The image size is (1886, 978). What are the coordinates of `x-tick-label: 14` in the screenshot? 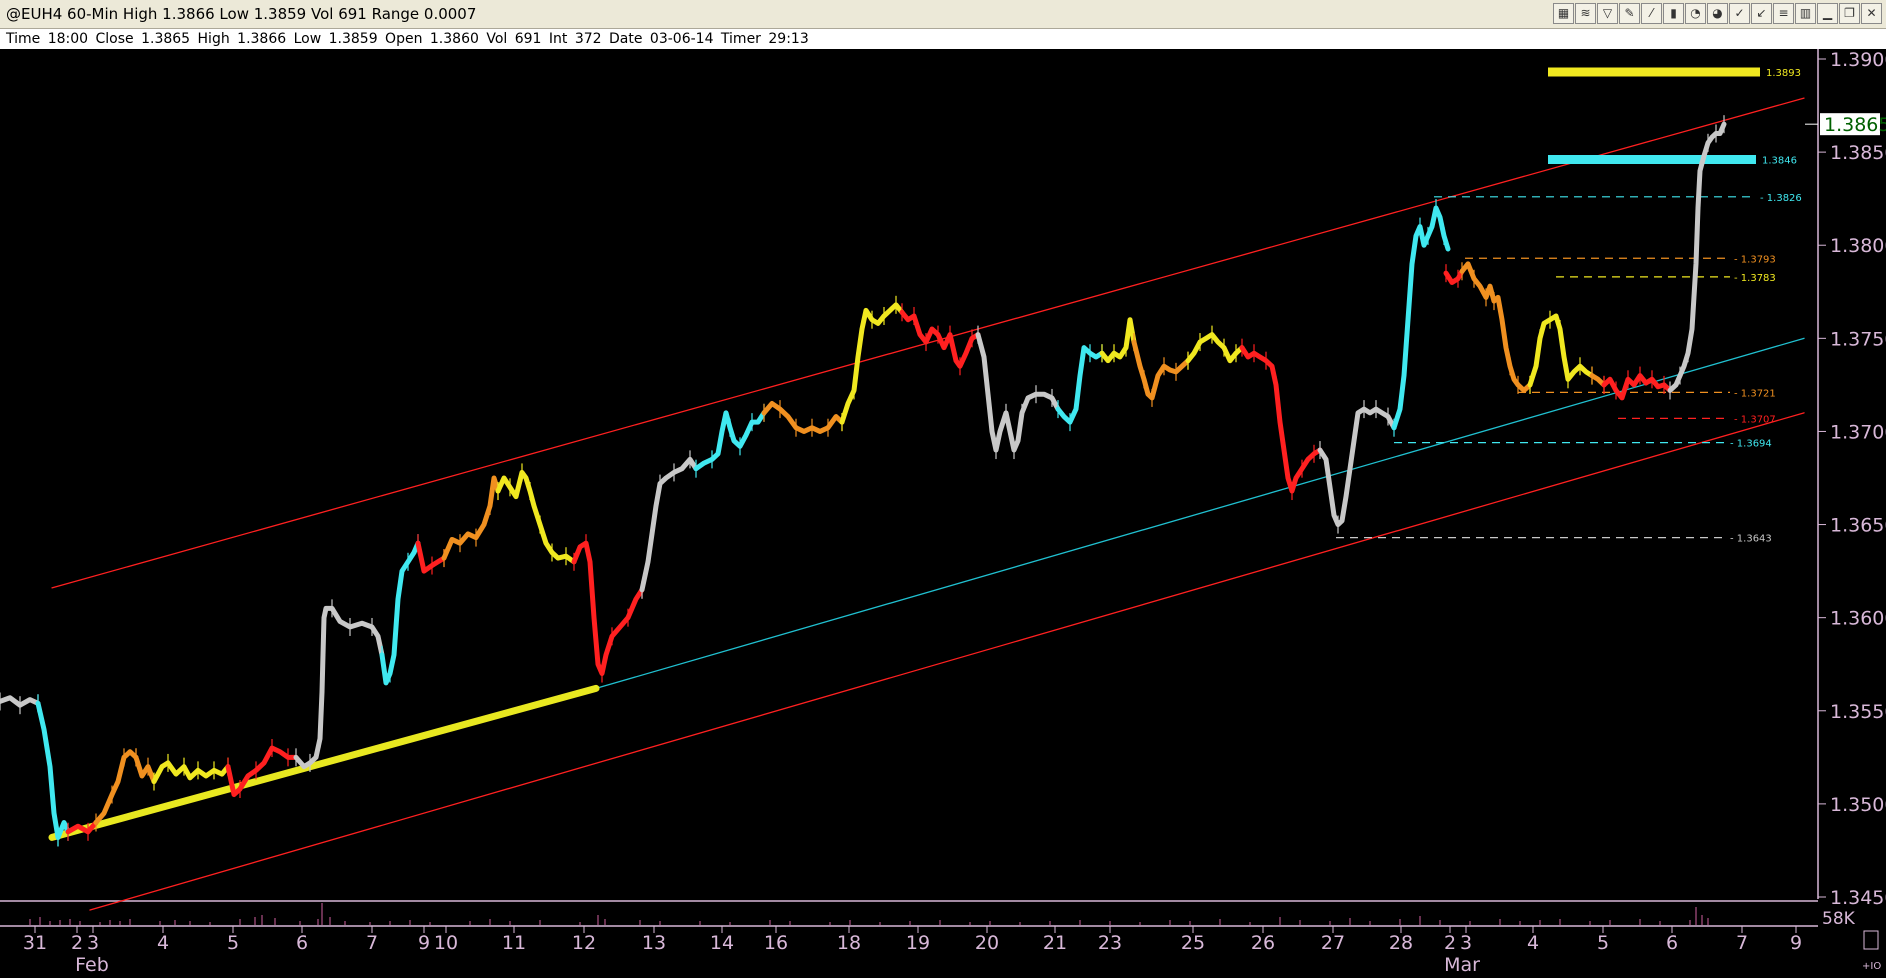 It's located at (722, 943).